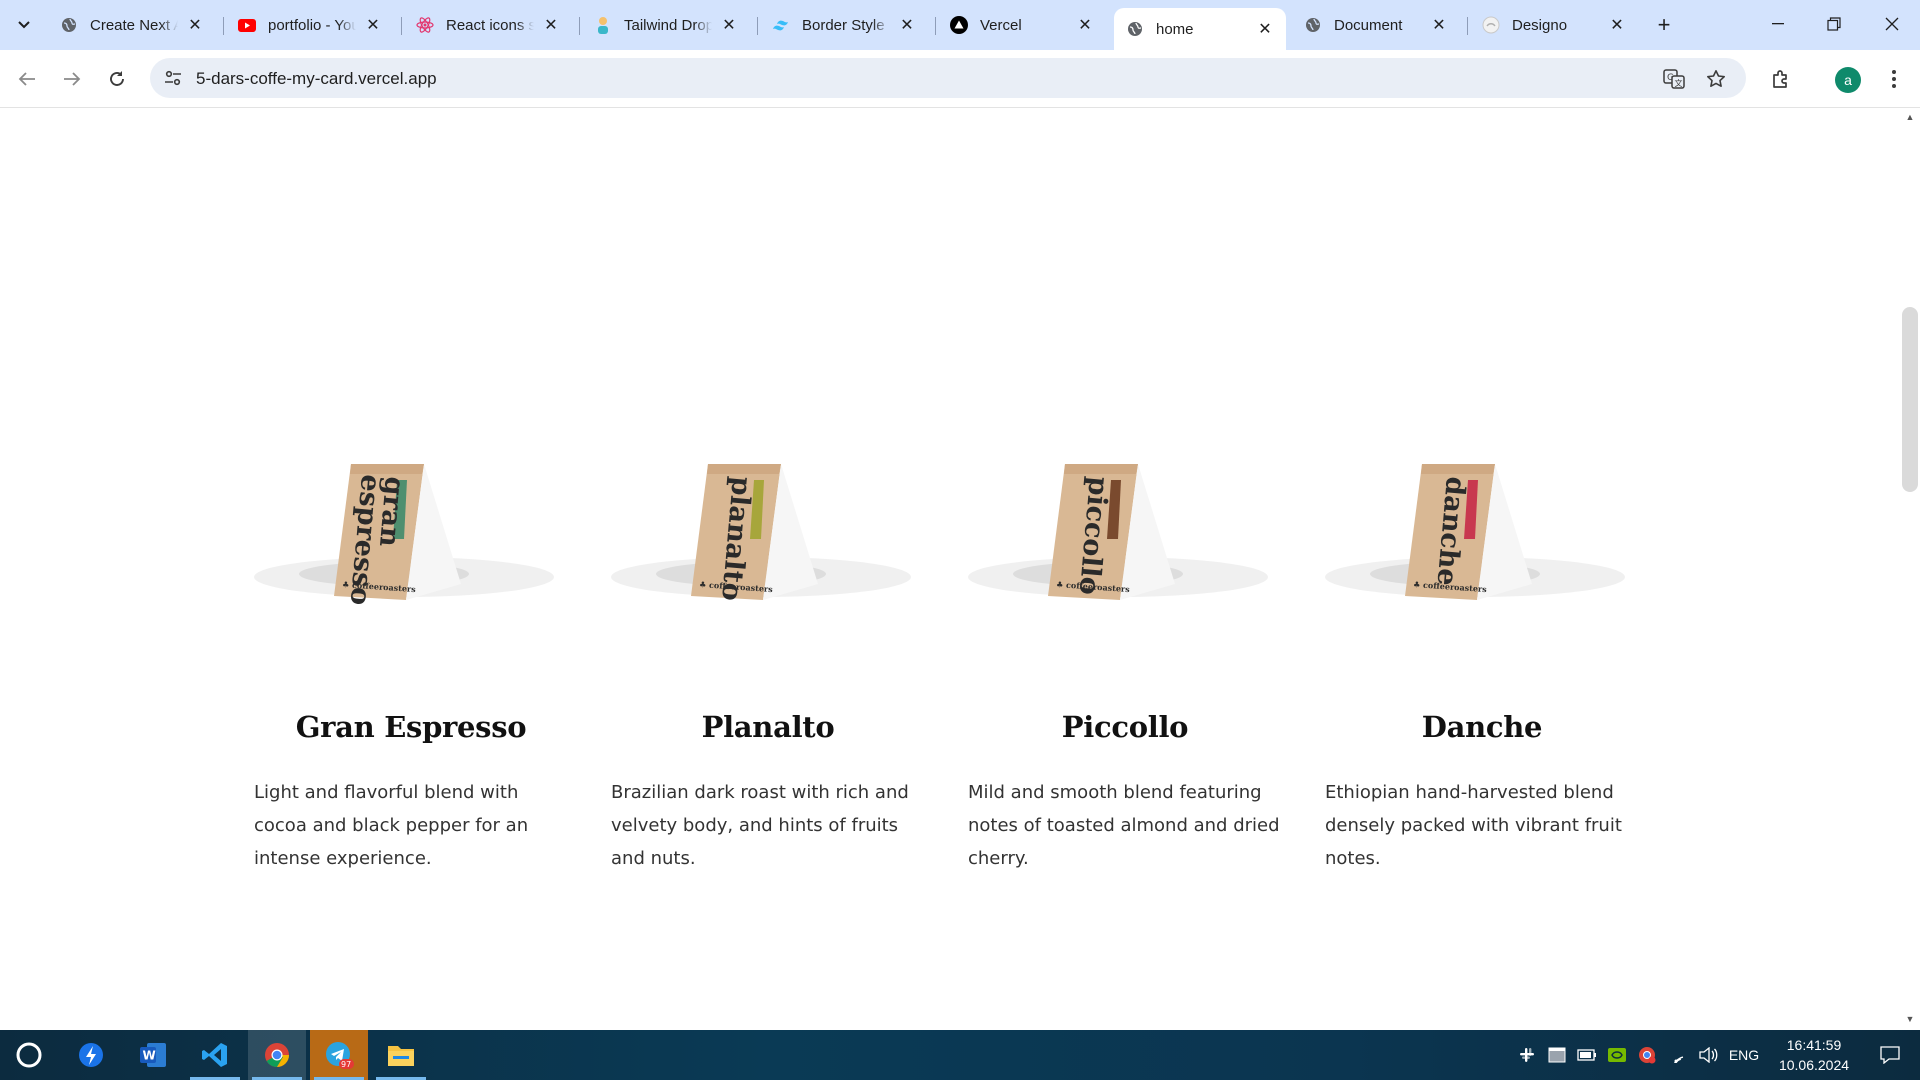 The width and height of the screenshot is (1920, 1080). Describe the element at coordinates (666, 25) in the screenshot. I see `tab-tailwind-dropdown: Tailwind Dropdown ✕` at that location.